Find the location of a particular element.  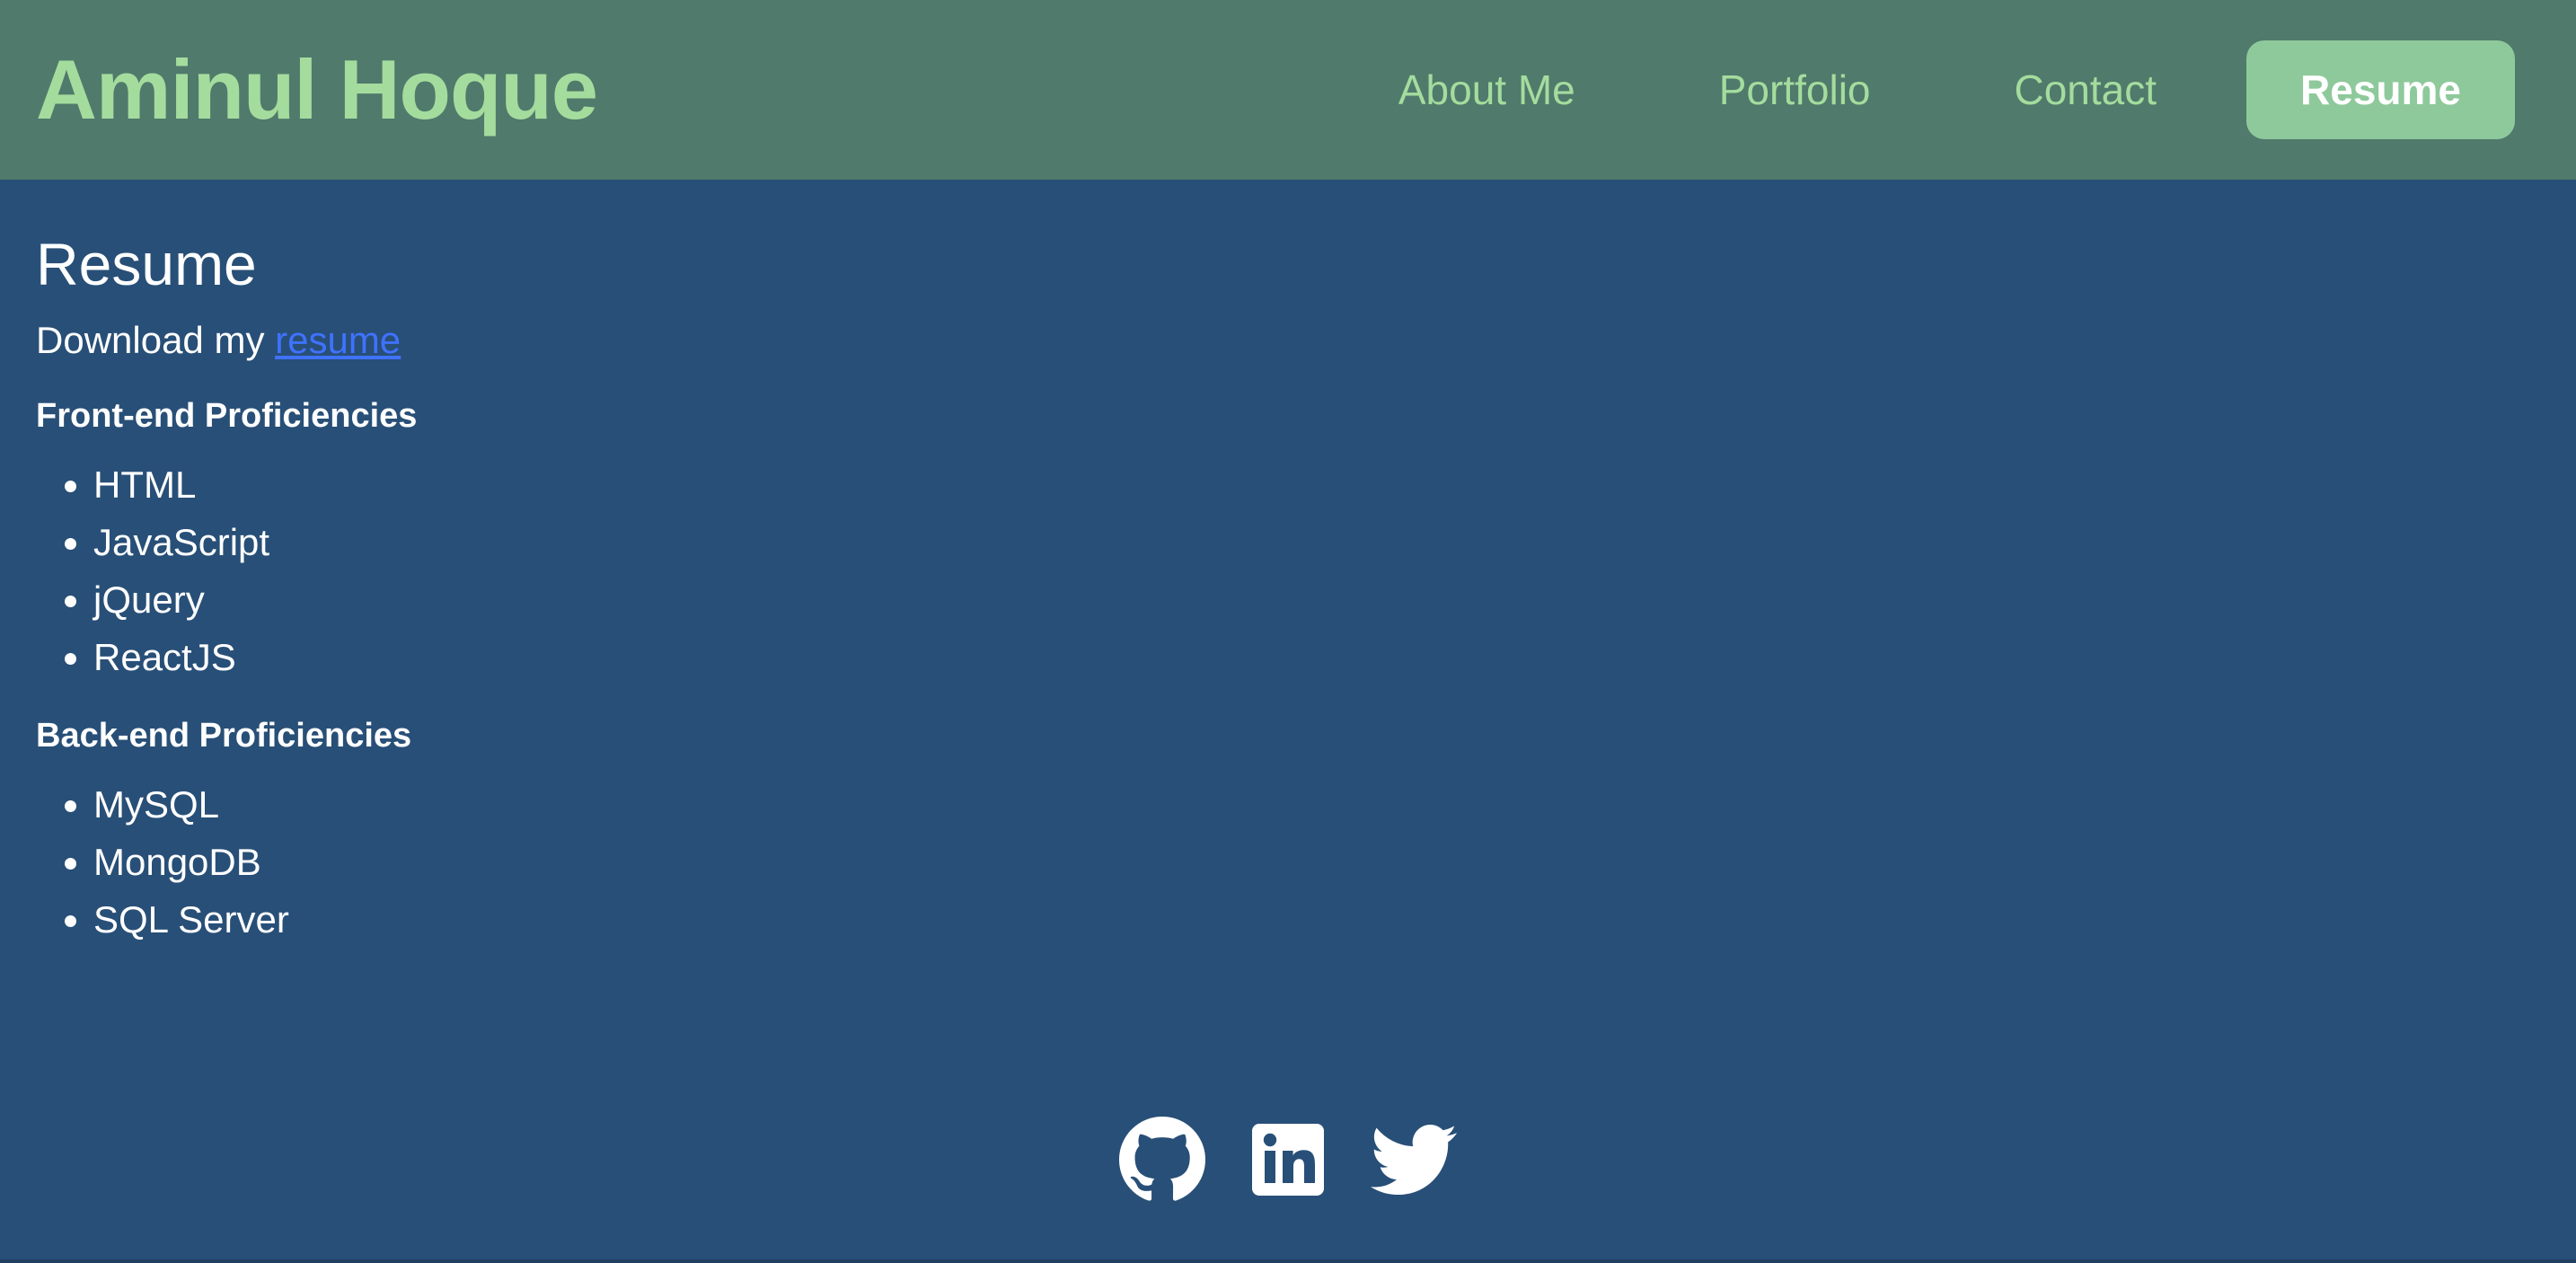

backend-list: MySQL MongoDB SQL Server is located at coordinates (1288, 862).